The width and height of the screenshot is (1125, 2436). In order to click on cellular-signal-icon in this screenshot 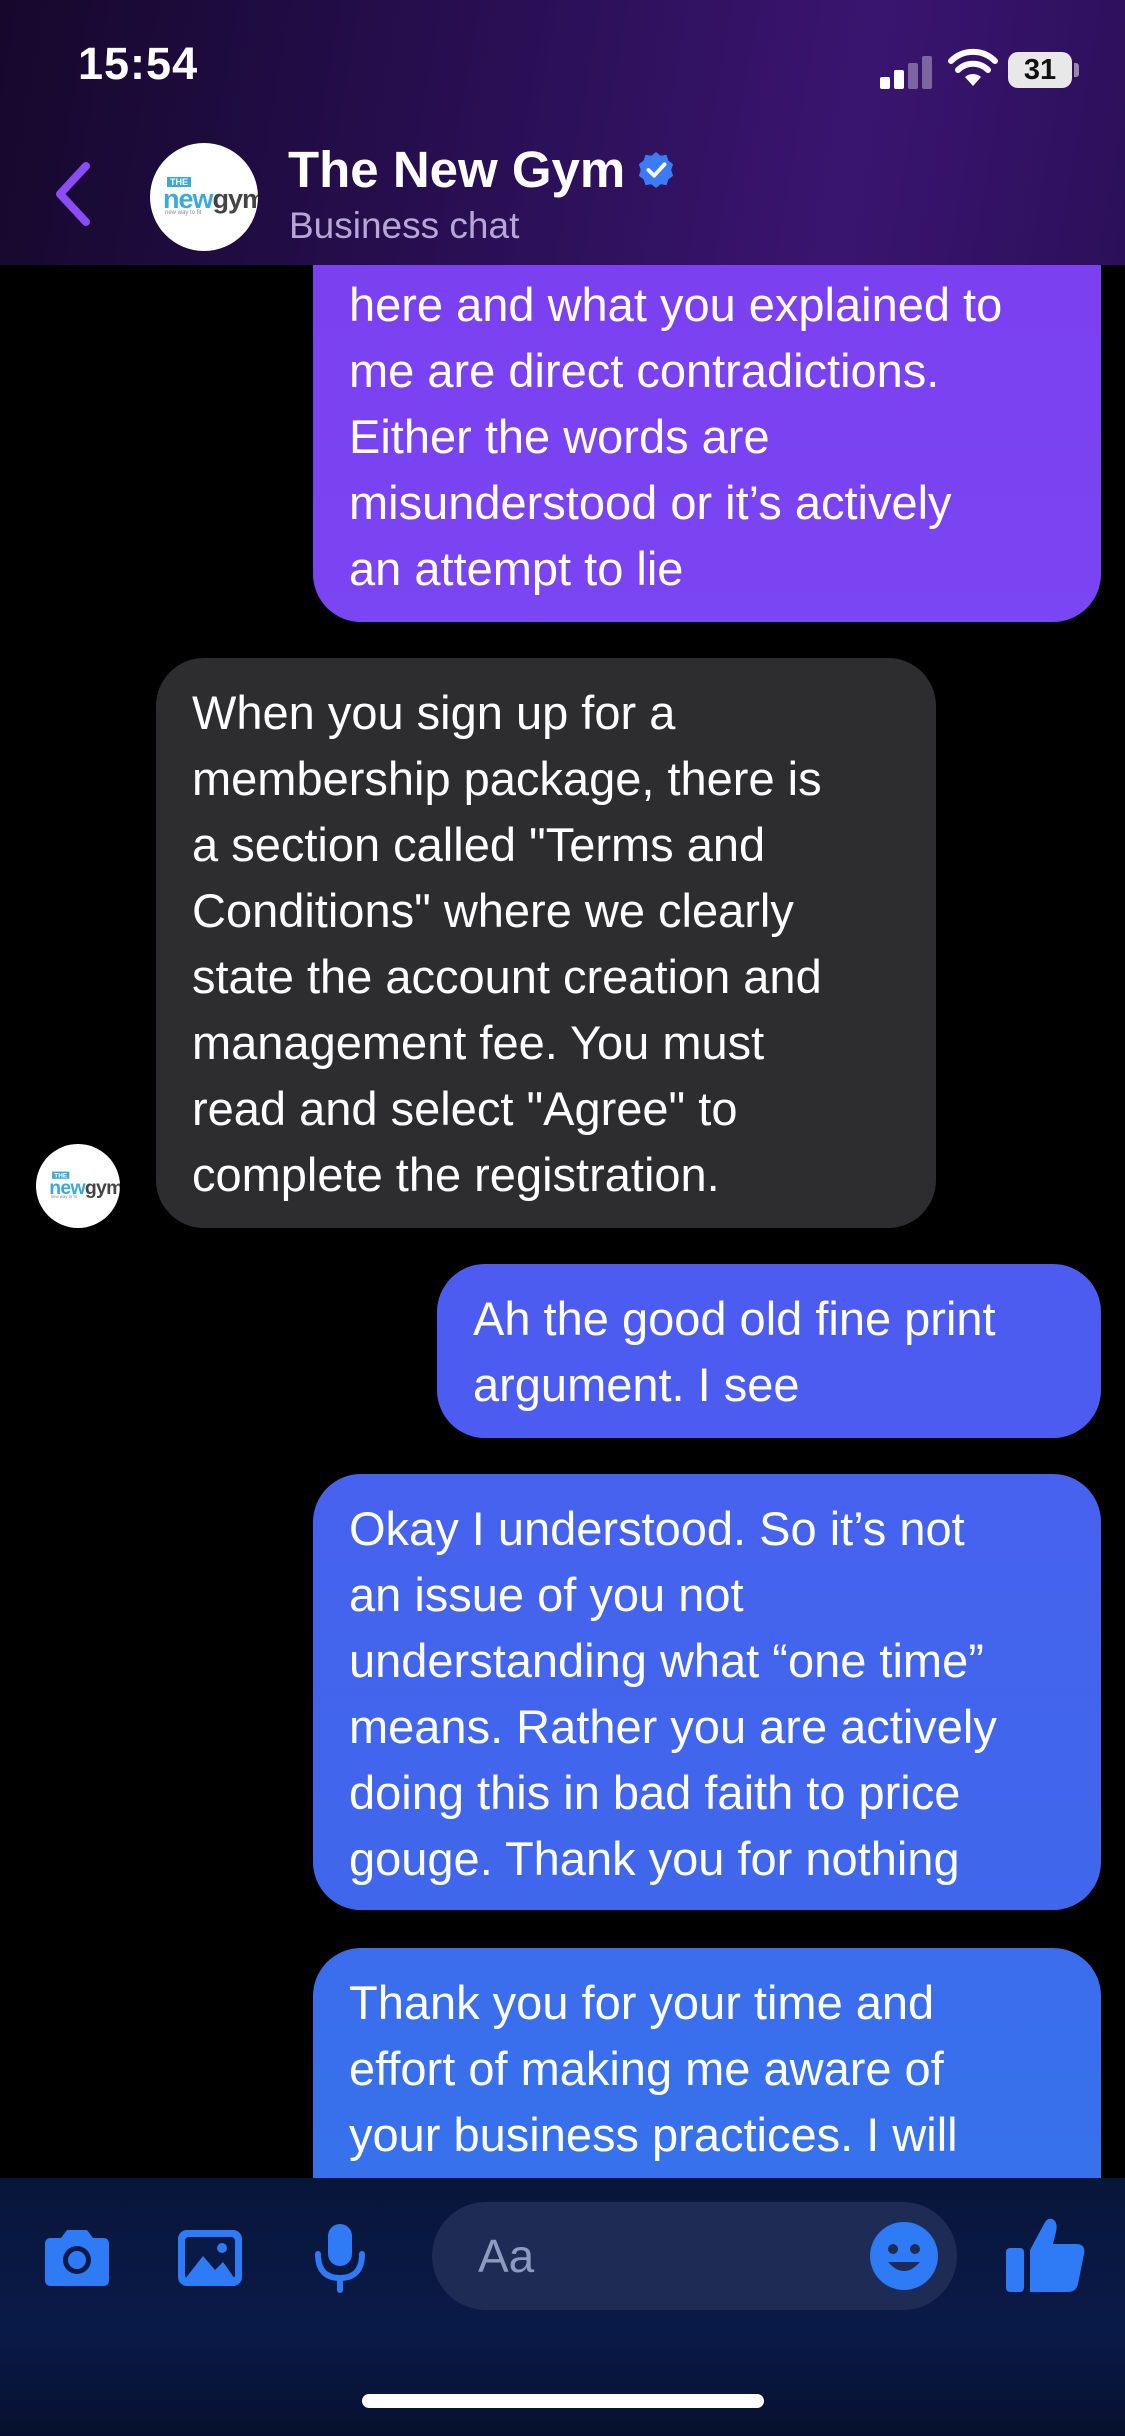, I will do `click(907, 72)`.